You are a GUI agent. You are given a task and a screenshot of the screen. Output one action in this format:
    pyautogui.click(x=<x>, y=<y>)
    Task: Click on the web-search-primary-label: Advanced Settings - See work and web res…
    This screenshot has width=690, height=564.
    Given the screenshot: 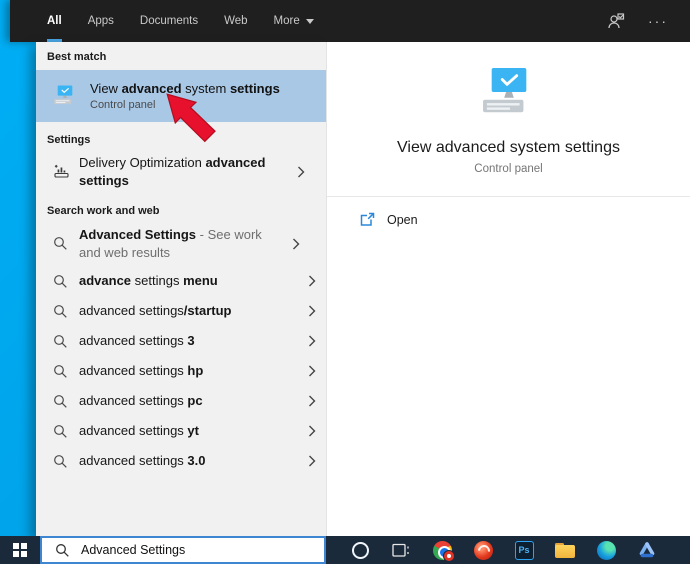 What is the action you would take?
    pyautogui.click(x=170, y=243)
    